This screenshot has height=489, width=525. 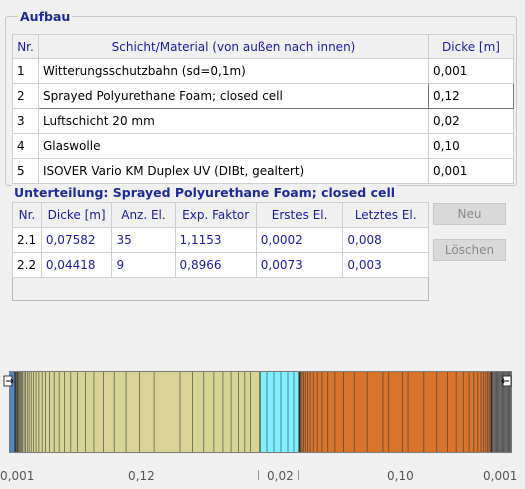 I want to click on layer-material: Luftschicht 20 mm, so click(x=233, y=121).